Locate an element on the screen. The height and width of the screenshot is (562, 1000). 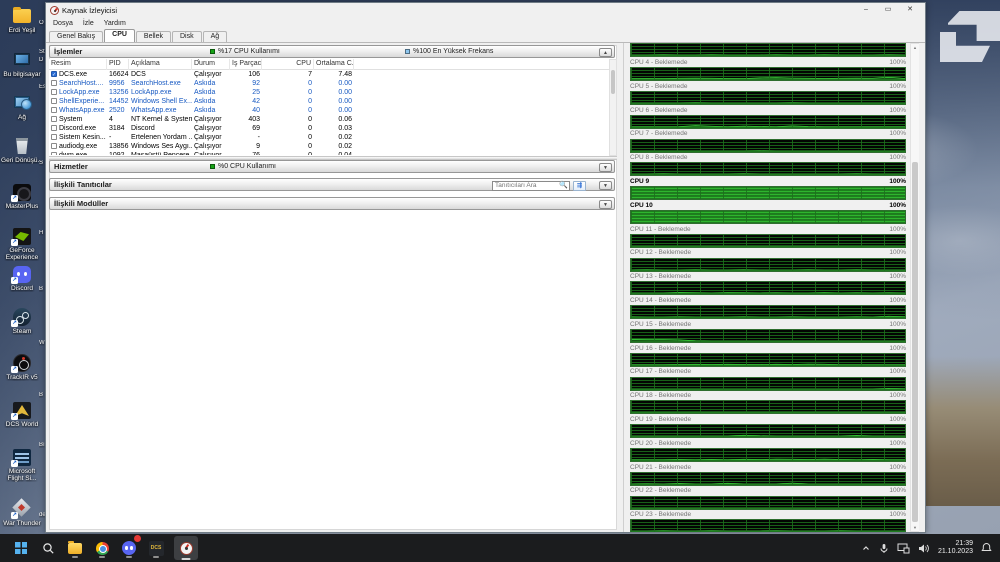
discord-icon is located at coordinates (129, 548).